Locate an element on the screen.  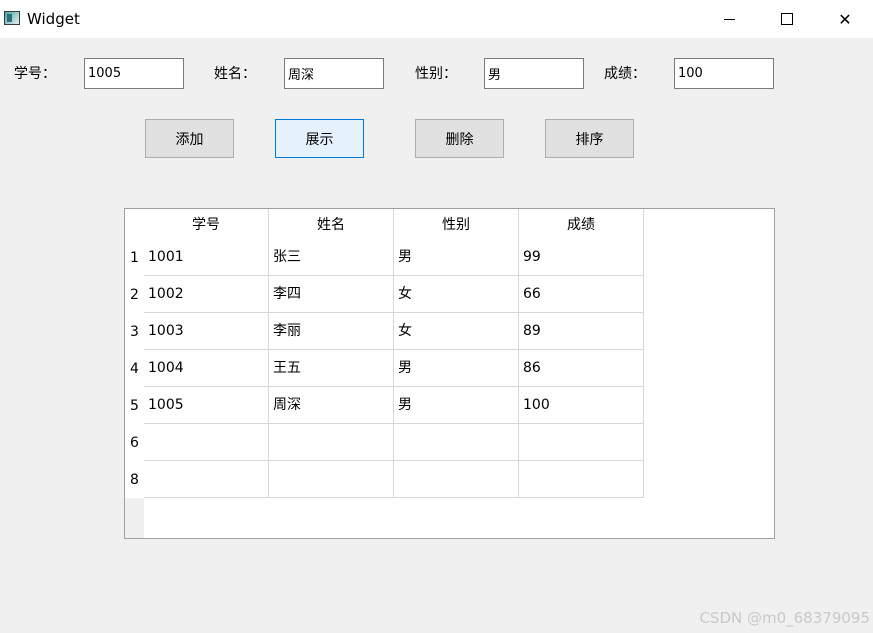
table-cell: 李四 is located at coordinates (331, 294).